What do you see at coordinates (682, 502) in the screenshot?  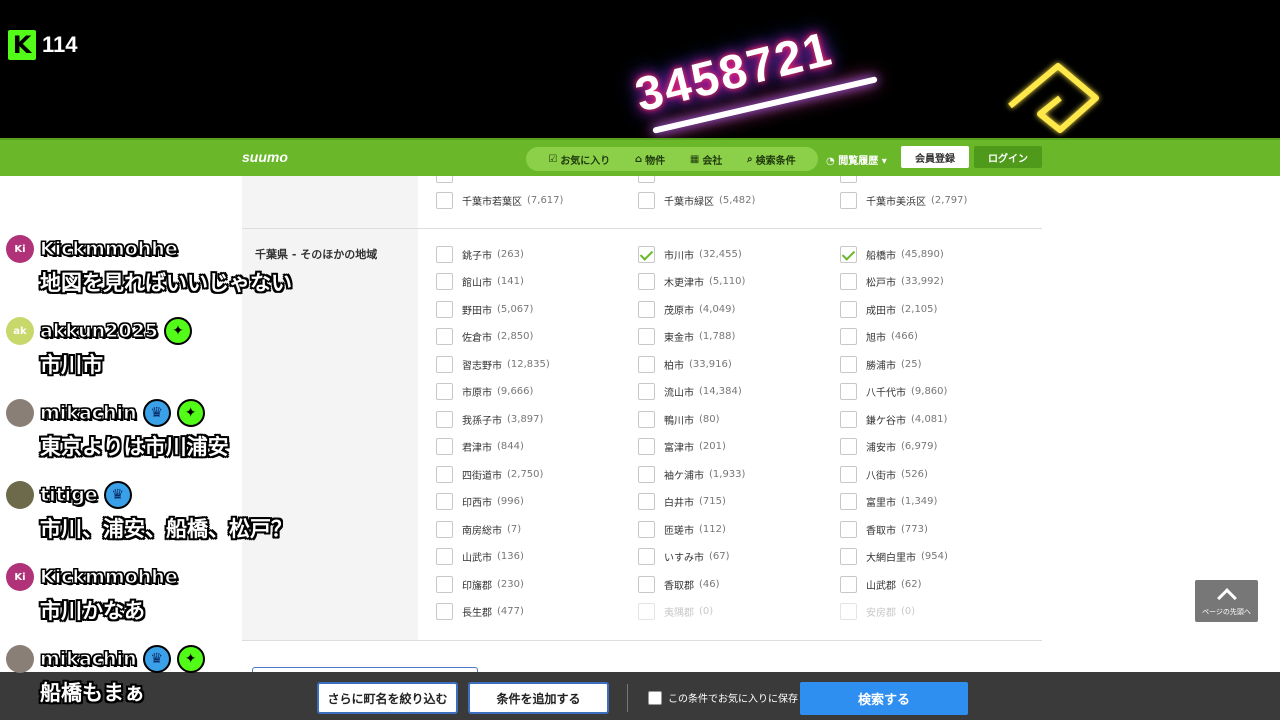 I see `city-option: 白井市 (715)` at bounding box center [682, 502].